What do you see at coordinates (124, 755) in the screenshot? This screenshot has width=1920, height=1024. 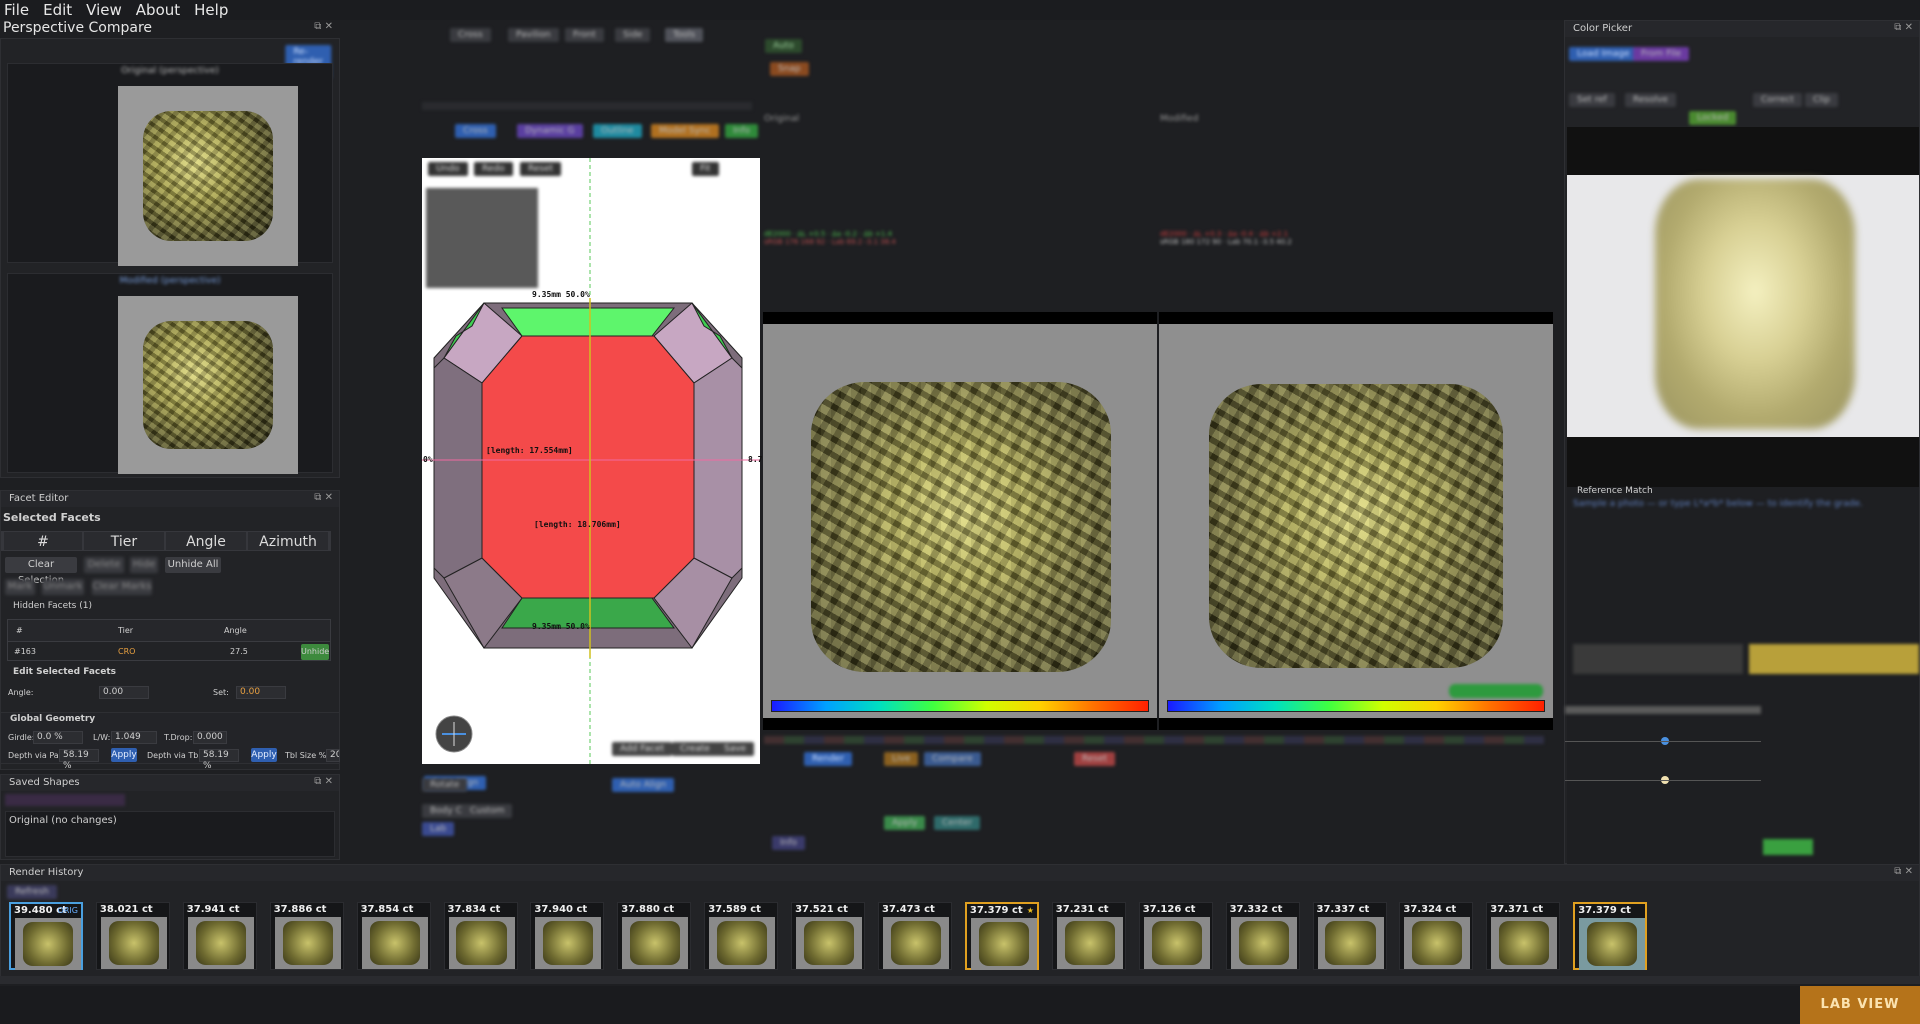 I see `apply-depth-pav-button: Apply` at bounding box center [124, 755].